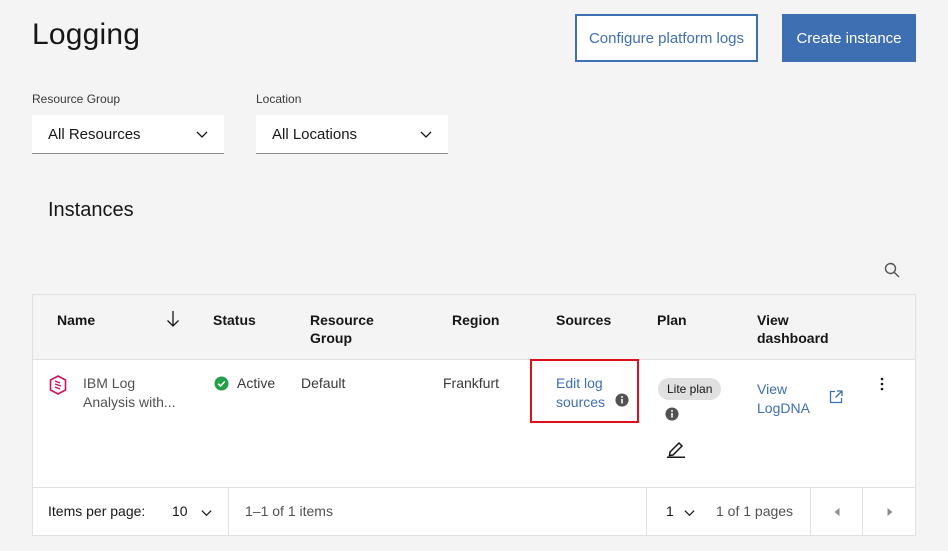 The height and width of the screenshot is (551, 948). Describe the element at coordinates (76, 320) in the screenshot. I see `column-header-name: Name` at that location.